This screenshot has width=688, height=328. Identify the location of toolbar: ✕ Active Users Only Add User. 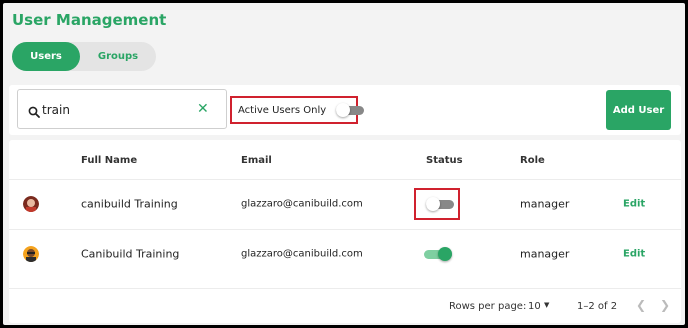
(345, 110).